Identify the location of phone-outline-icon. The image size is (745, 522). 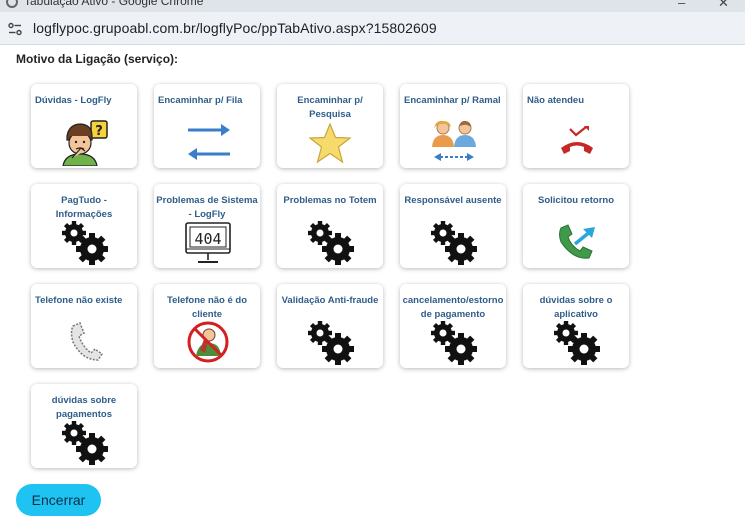
(86, 341).